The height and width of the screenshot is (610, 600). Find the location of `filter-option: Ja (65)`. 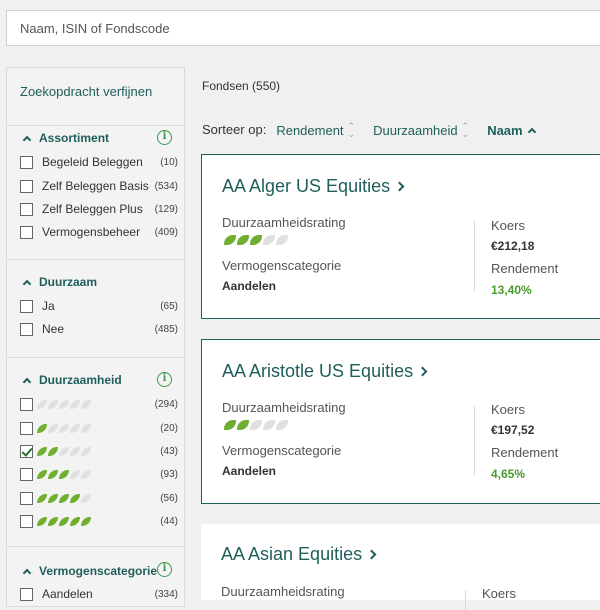

filter-option: Ja (65) is located at coordinates (99, 306).